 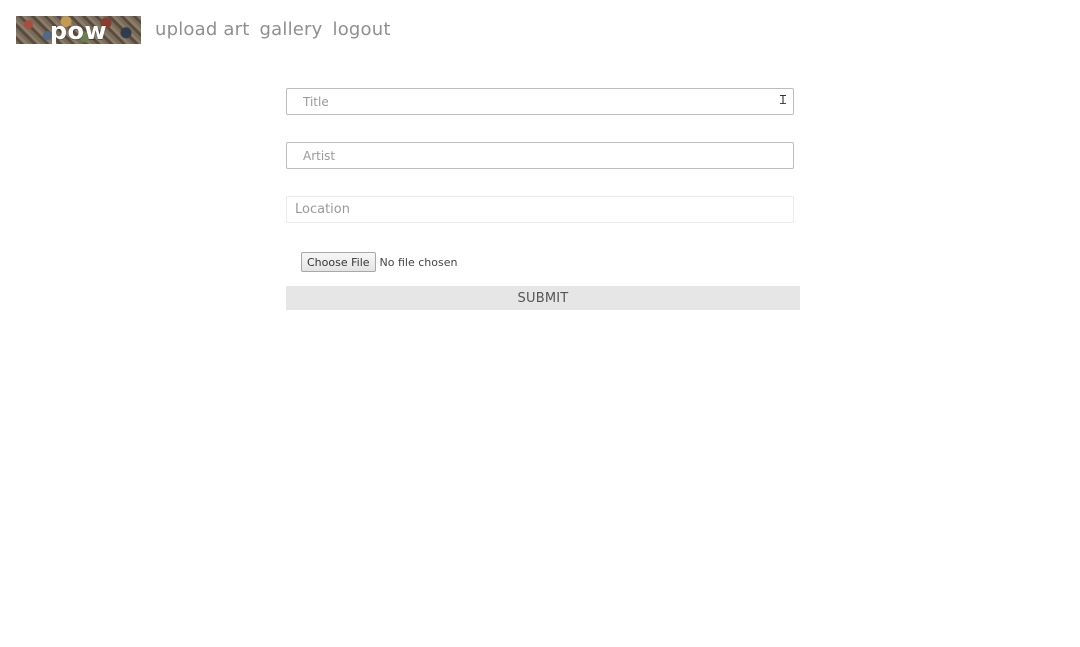 I want to click on artist-field-wrapper, so click(x=540, y=155).